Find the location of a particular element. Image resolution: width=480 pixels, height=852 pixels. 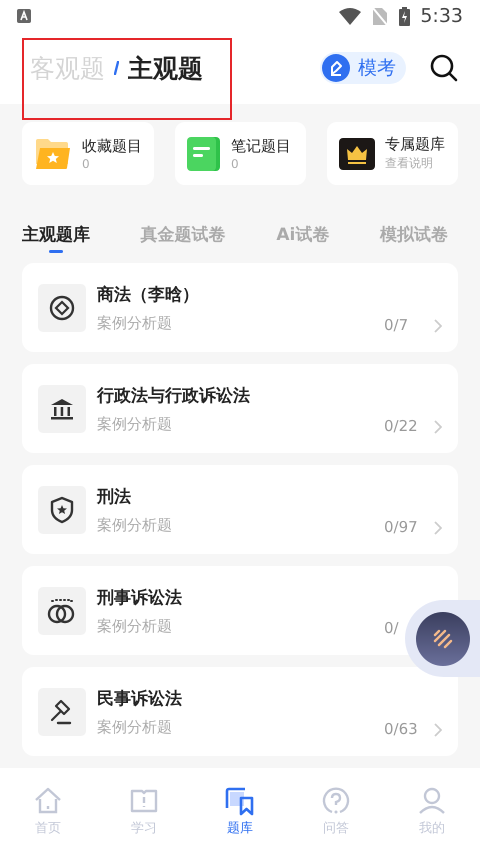

nav-label: 题库 is located at coordinates (240, 828).